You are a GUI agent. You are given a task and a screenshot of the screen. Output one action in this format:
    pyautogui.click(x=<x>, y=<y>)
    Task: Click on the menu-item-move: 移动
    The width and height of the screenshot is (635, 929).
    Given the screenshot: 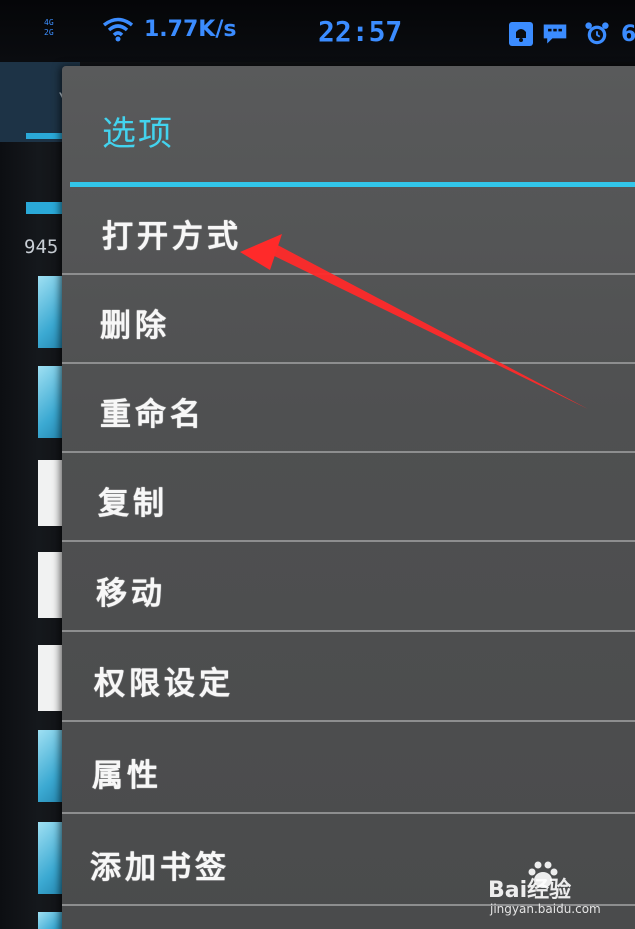 What is the action you would take?
    pyautogui.click(x=348, y=588)
    